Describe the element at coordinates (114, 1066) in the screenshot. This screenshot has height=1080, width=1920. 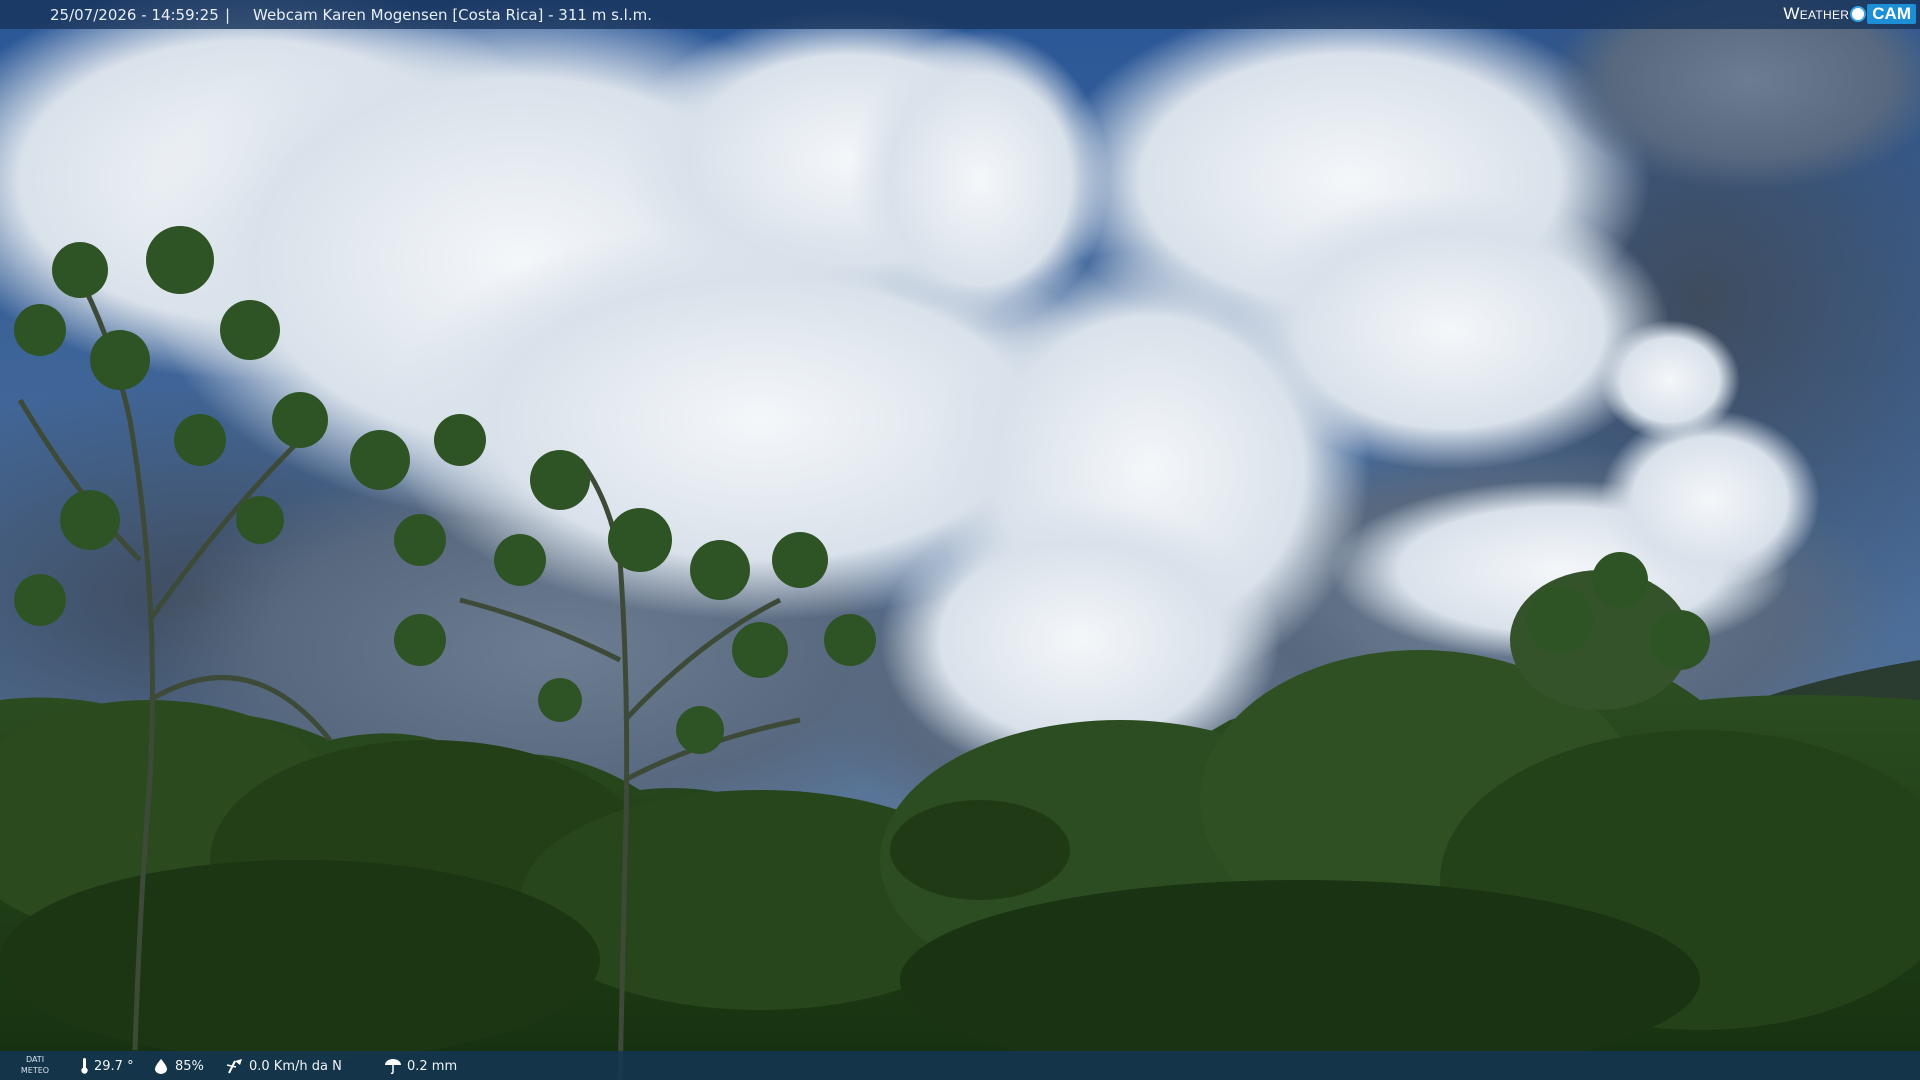
I see `temperature-value: 29.7 °` at that location.